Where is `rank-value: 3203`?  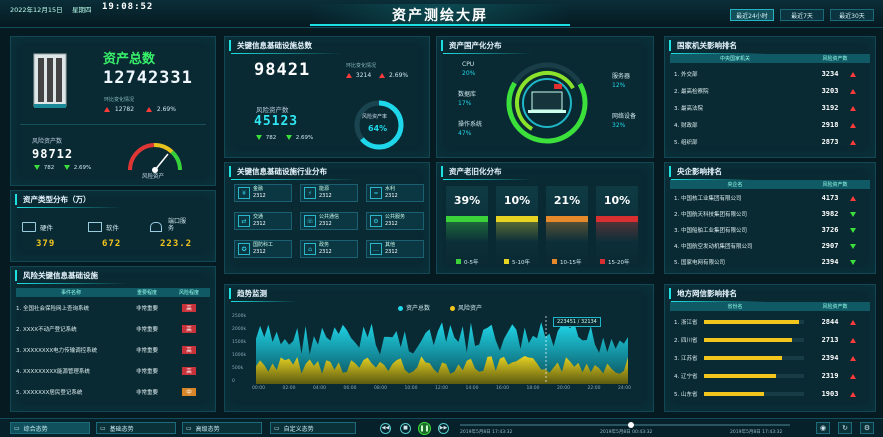 rank-value: 3203 is located at coordinates (830, 91).